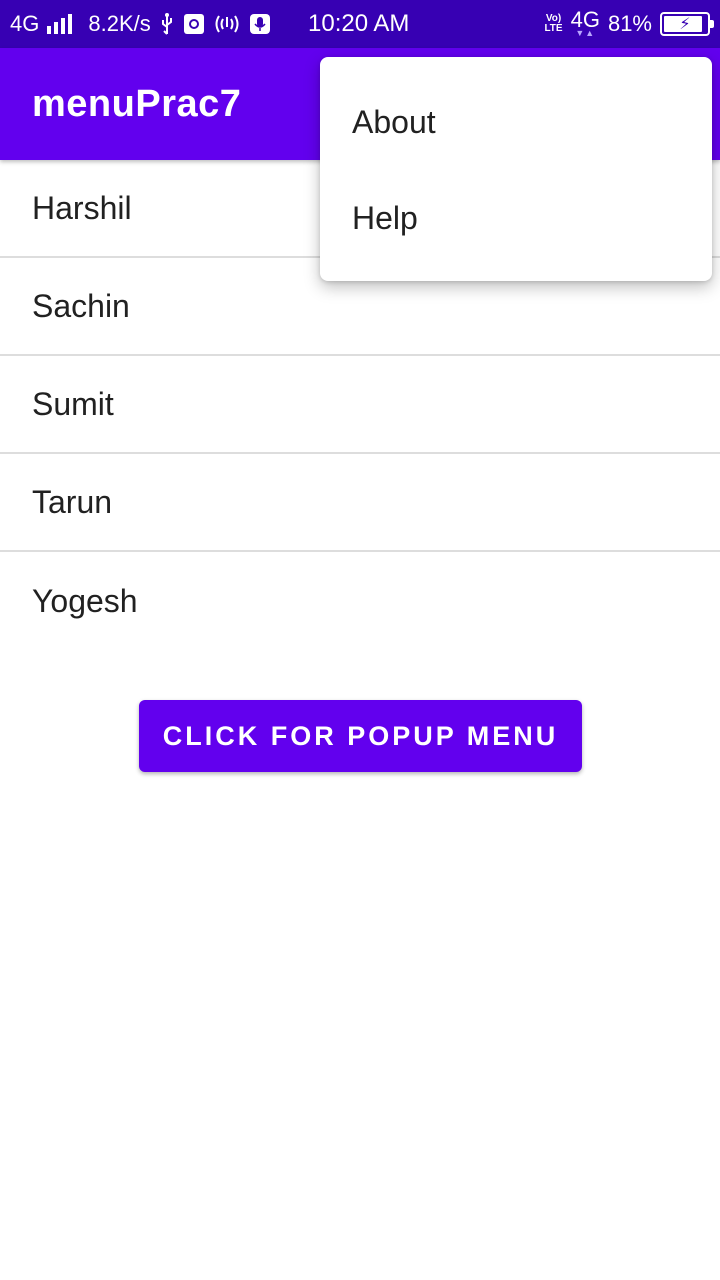 This screenshot has height=1280, width=720. I want to click on clock: 10:20 AM, so click(359, 23).